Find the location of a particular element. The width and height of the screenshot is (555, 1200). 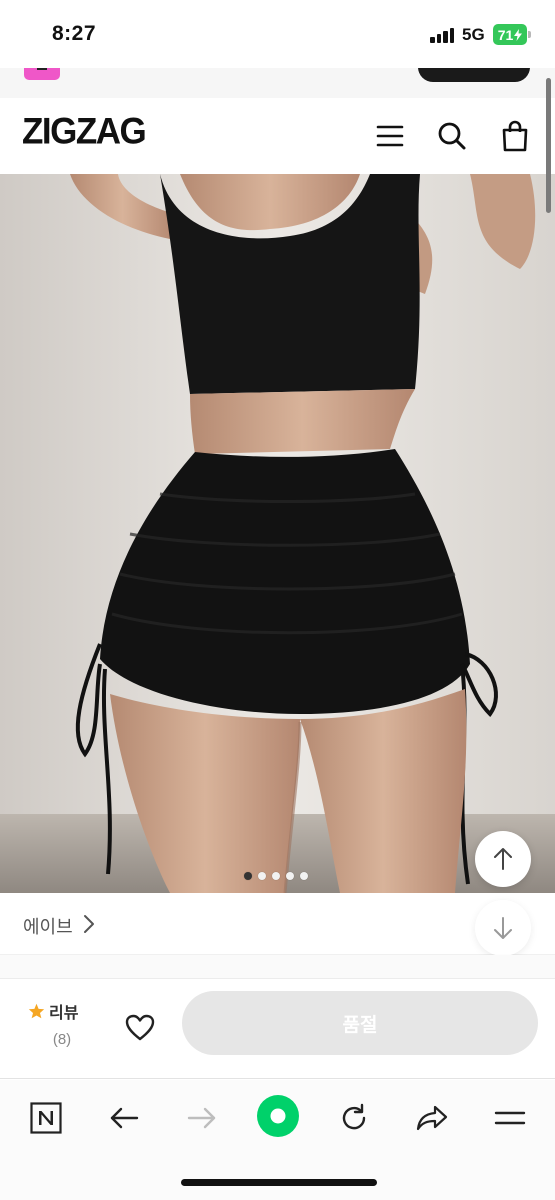

charging-bolt-icon is located at coordinates (518, 34).